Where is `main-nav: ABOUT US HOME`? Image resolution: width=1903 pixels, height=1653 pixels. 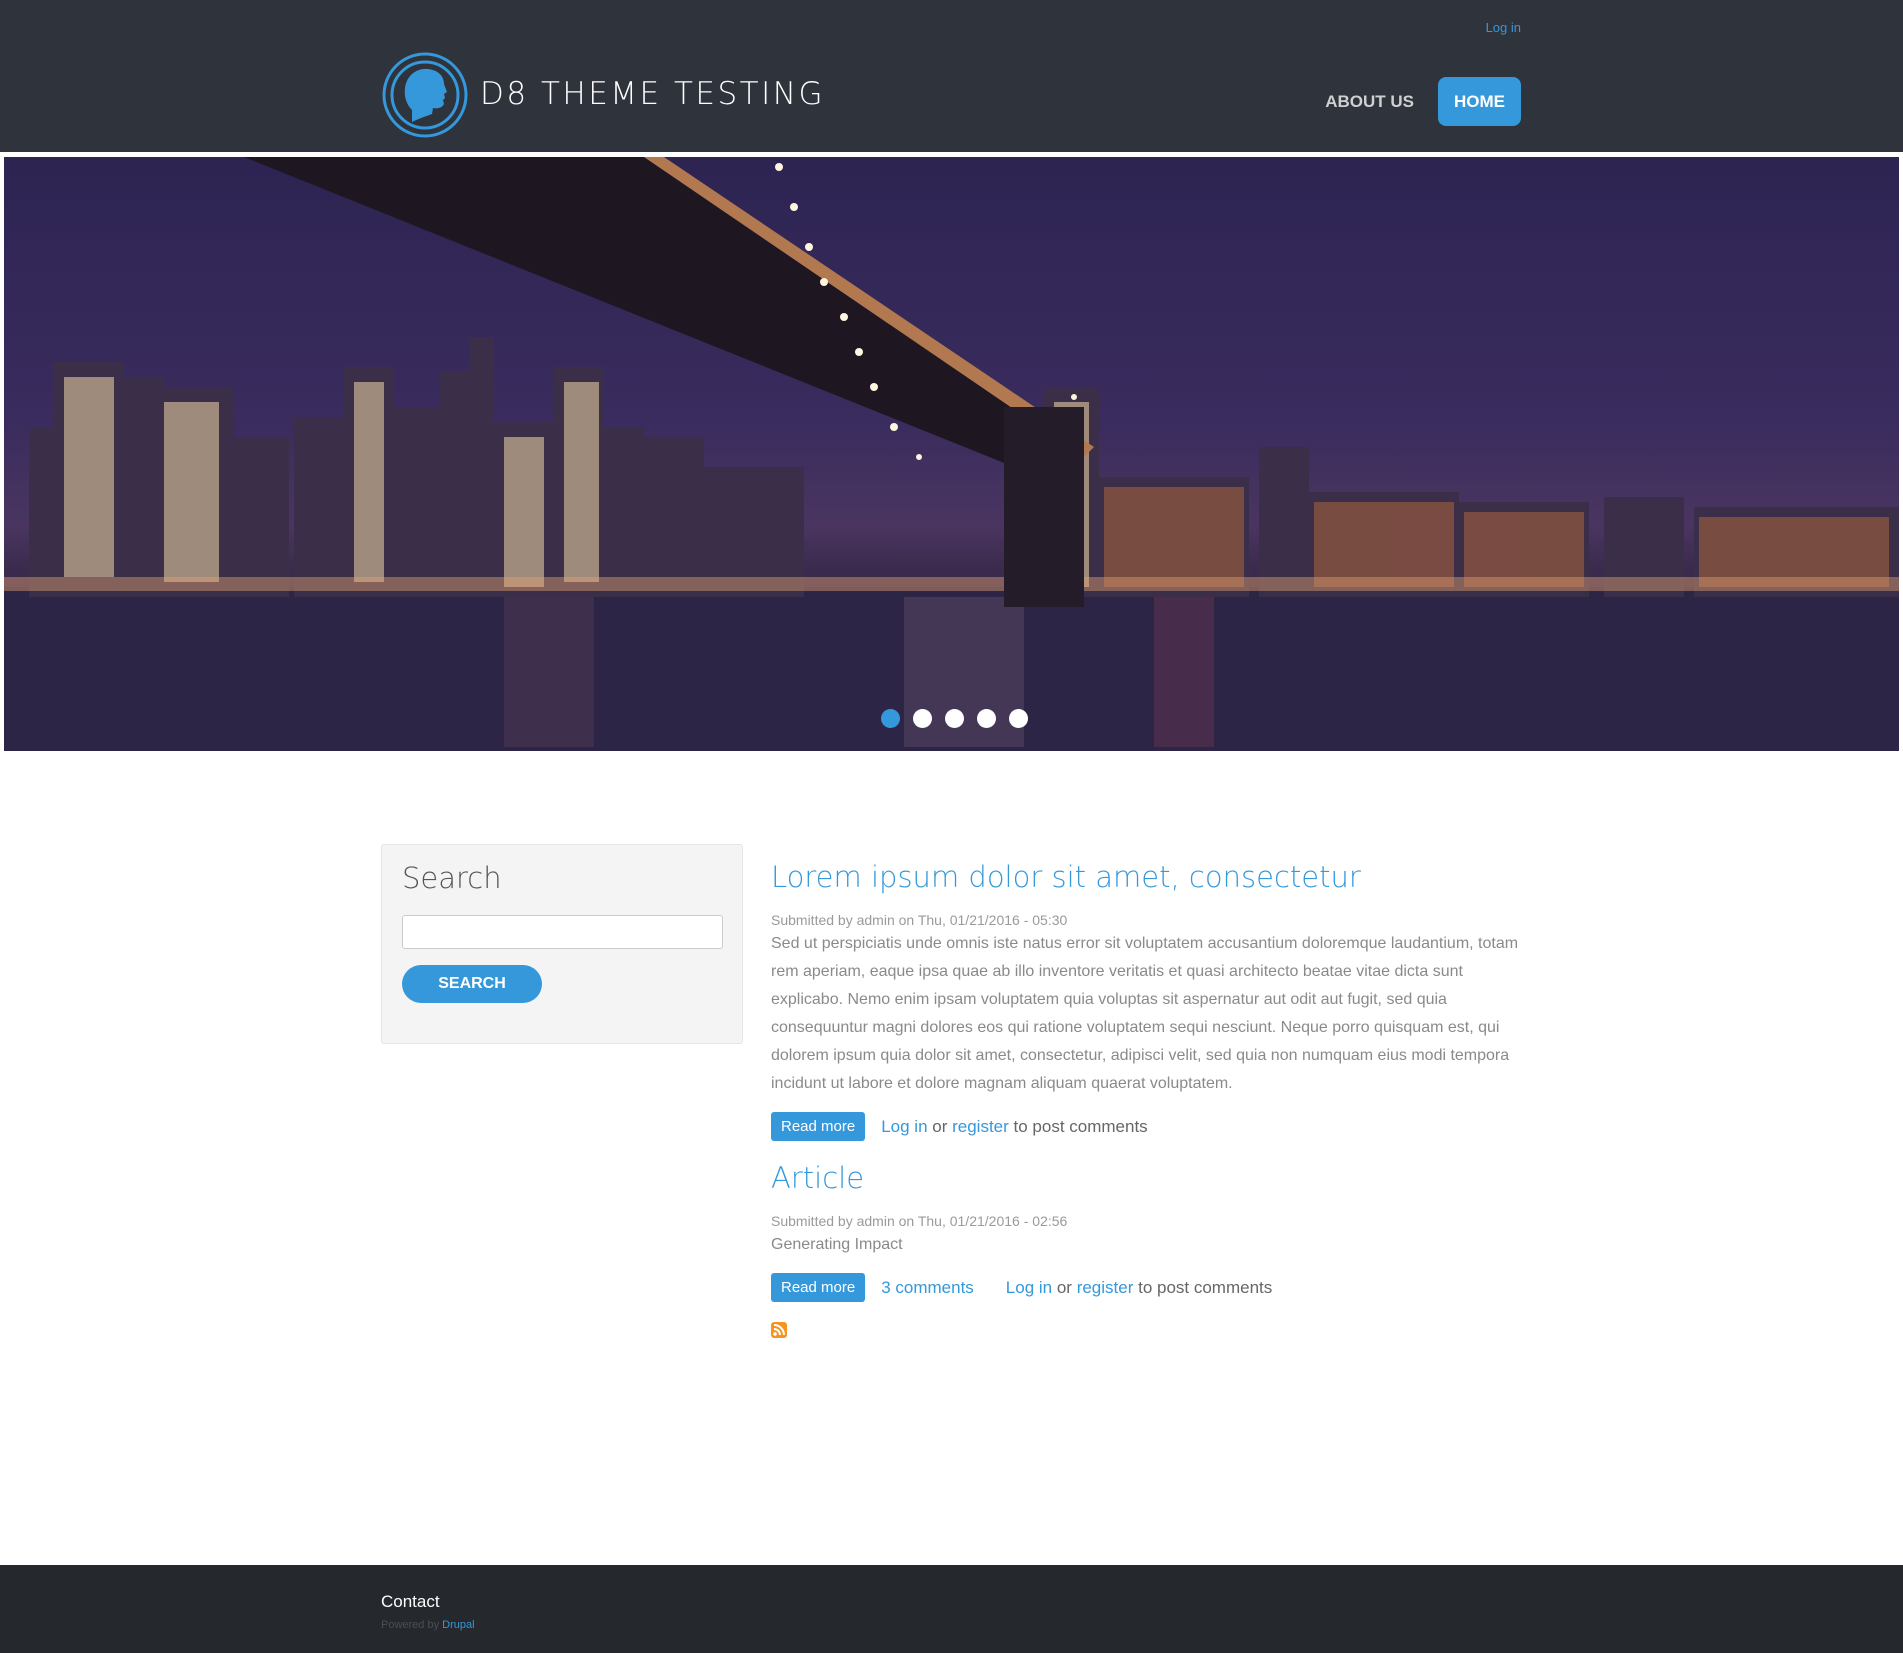
main-nav: ABOUT US HOME is located at coordinates (1411, 101).